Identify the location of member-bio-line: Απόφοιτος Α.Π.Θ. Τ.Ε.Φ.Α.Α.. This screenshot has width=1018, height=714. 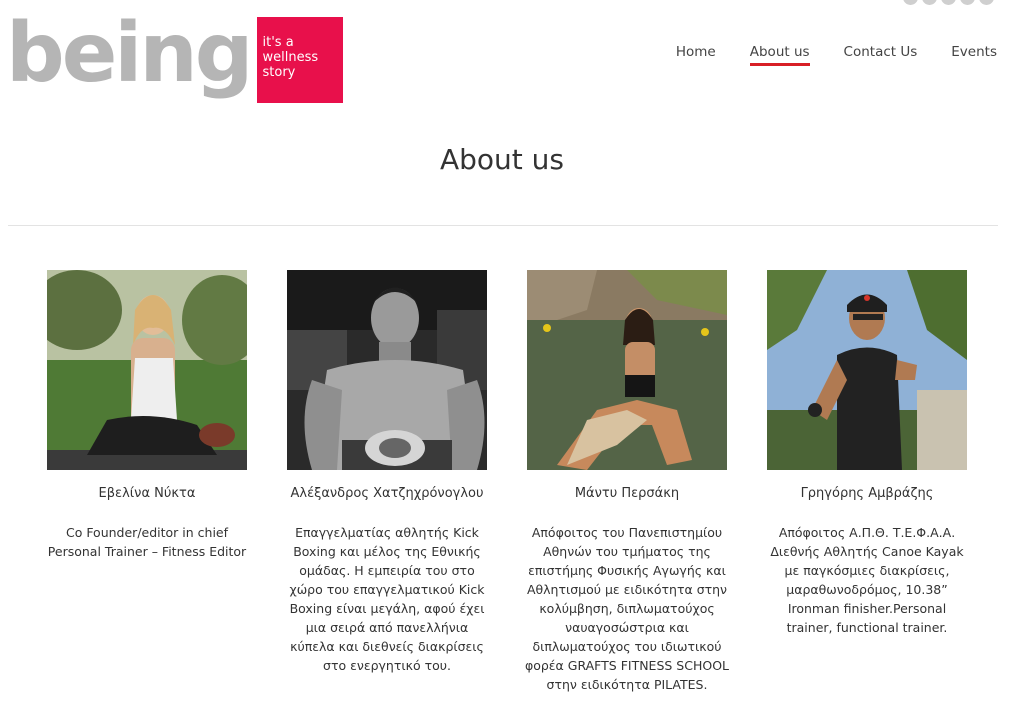
(867, 532).